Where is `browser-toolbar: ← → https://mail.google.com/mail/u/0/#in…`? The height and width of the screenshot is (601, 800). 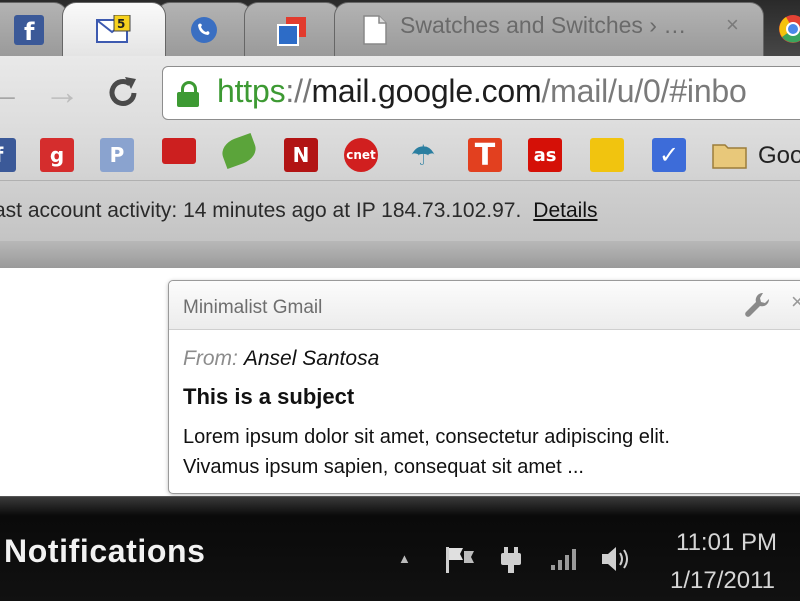 browser-toolbar: ← → https://mail.google.com/mail/u/0/#in… is located at coordinates (400, 94).